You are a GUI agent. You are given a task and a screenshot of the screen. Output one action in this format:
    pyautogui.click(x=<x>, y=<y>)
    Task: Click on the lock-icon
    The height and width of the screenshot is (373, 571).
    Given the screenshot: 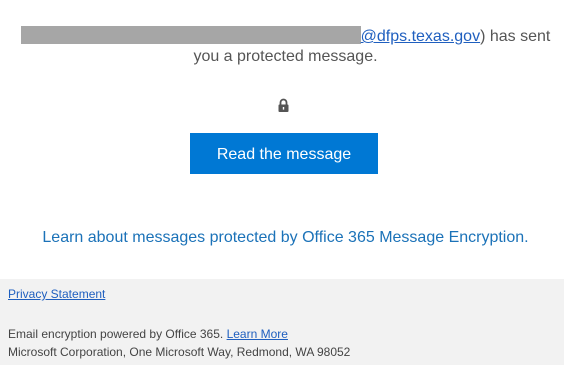 What is the action you would take?
    pyautogui.click(x=283, y=105)
    